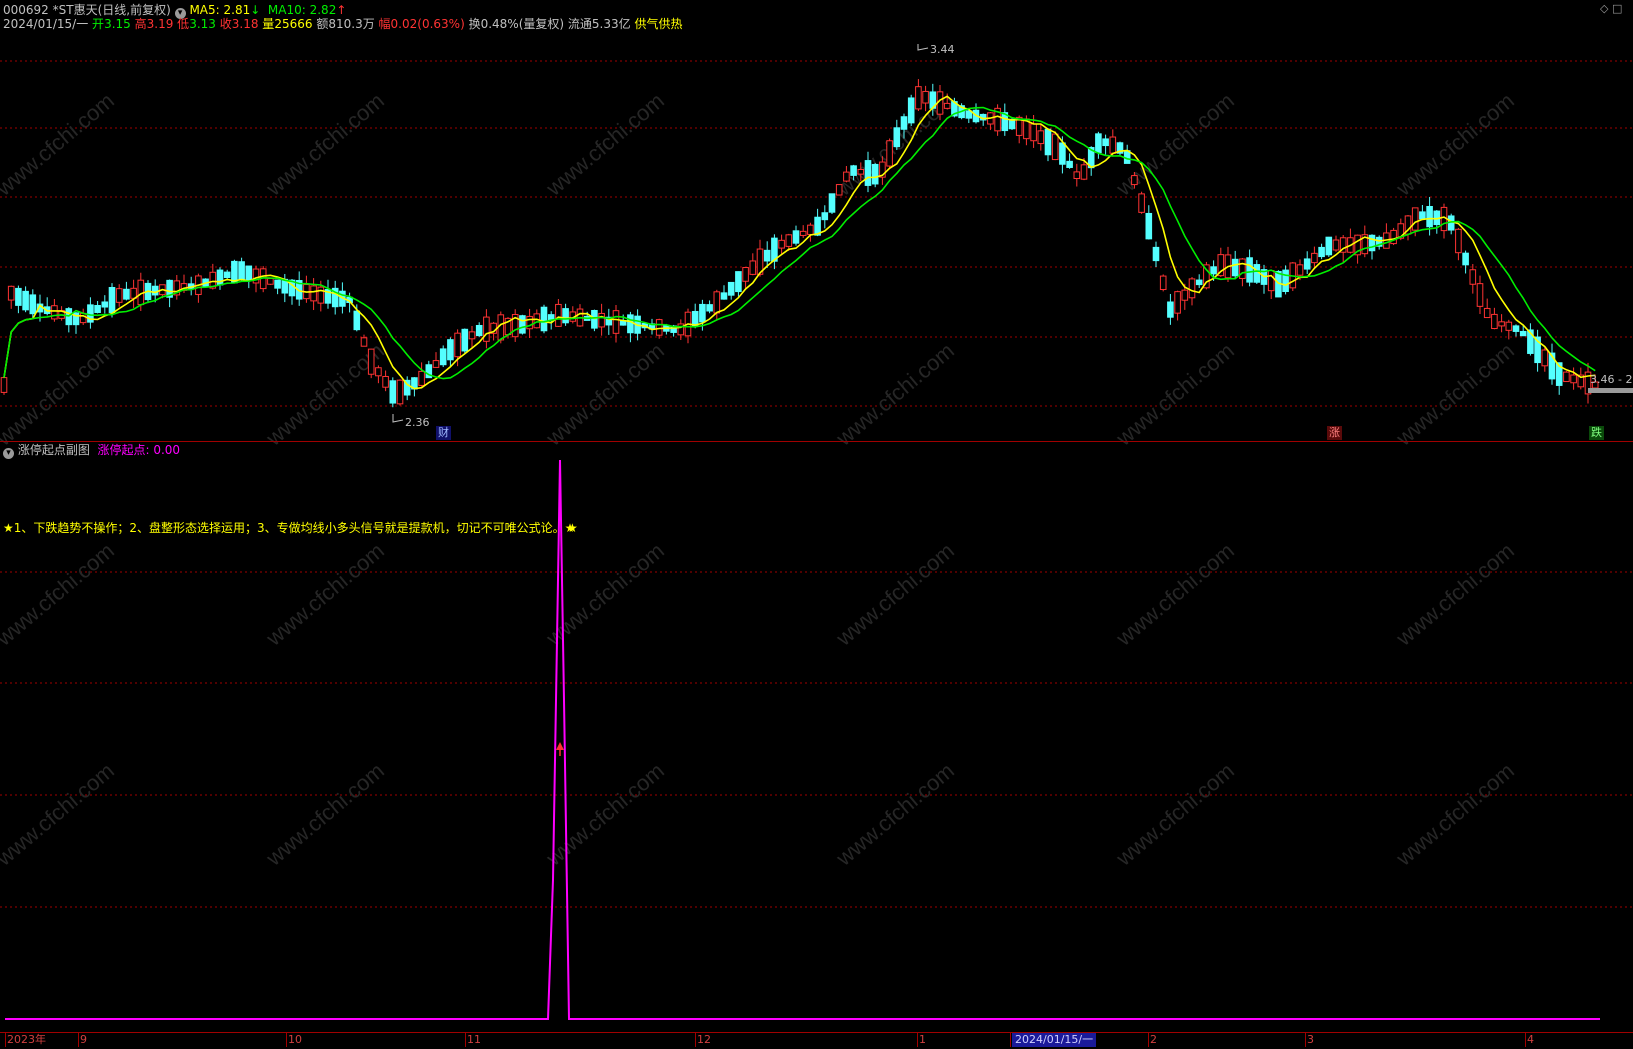 The image size is (1633, 1049). What do you see at coordinates (83, 1039) in the screenshot?
I see `timeline-label: 9` at bounding box center [83, 1039].